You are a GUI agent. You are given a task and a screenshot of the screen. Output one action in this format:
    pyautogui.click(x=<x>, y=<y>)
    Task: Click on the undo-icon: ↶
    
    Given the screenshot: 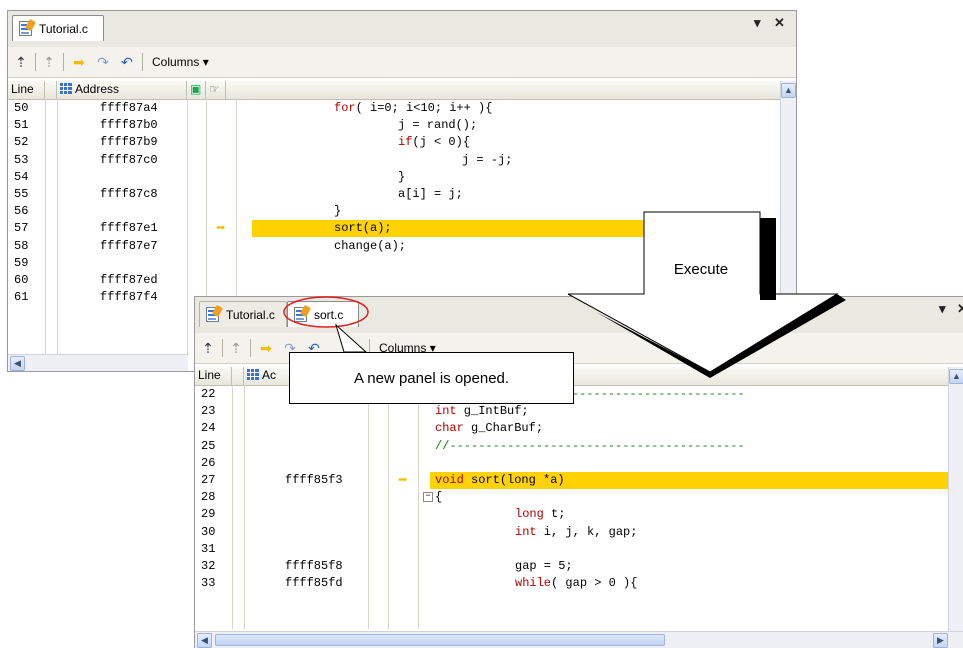 What is the action you would take?
    pyautogui.click(x=127, y=62)
    